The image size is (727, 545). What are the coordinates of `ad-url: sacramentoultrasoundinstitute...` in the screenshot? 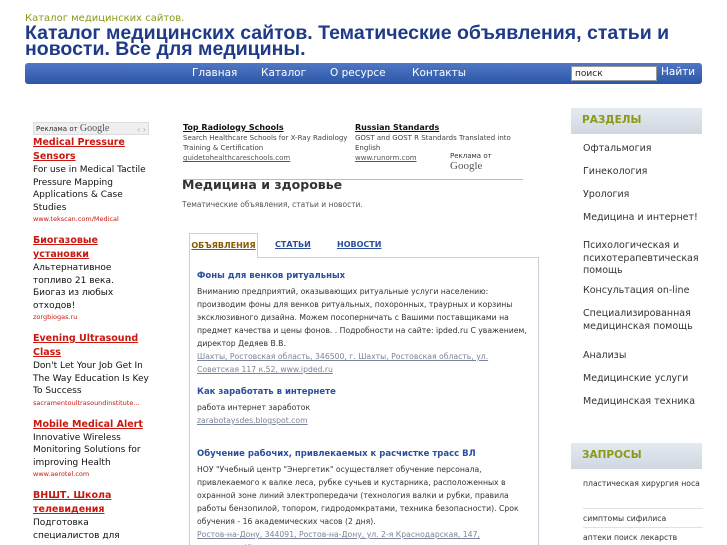 It's located at (91, 403).